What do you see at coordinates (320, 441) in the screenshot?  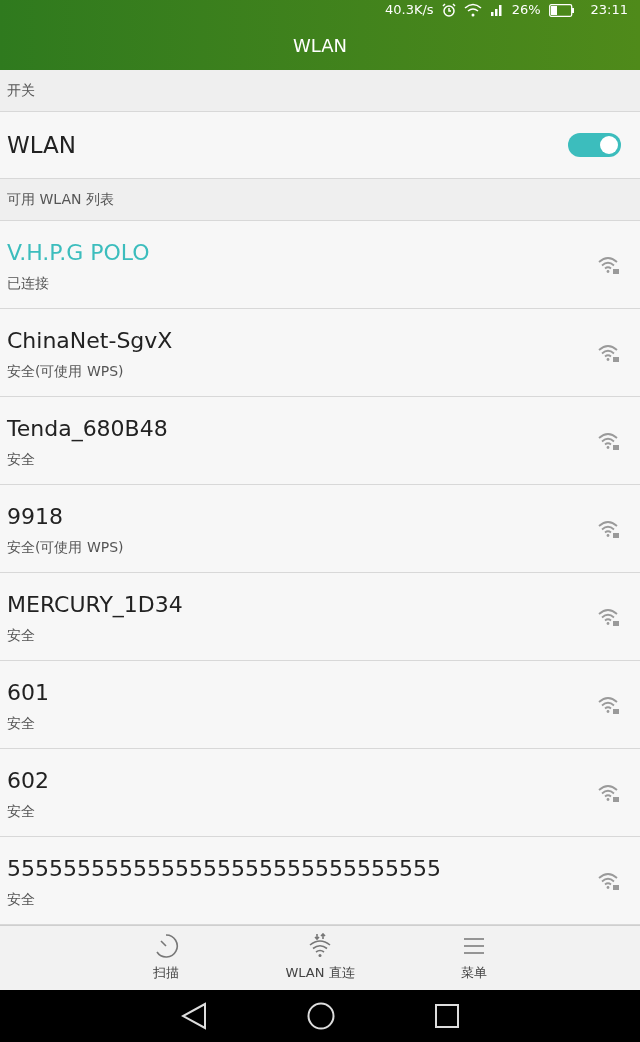 I see `network-item: Tenda_680B48 安全` at bounding box center [320, 441].